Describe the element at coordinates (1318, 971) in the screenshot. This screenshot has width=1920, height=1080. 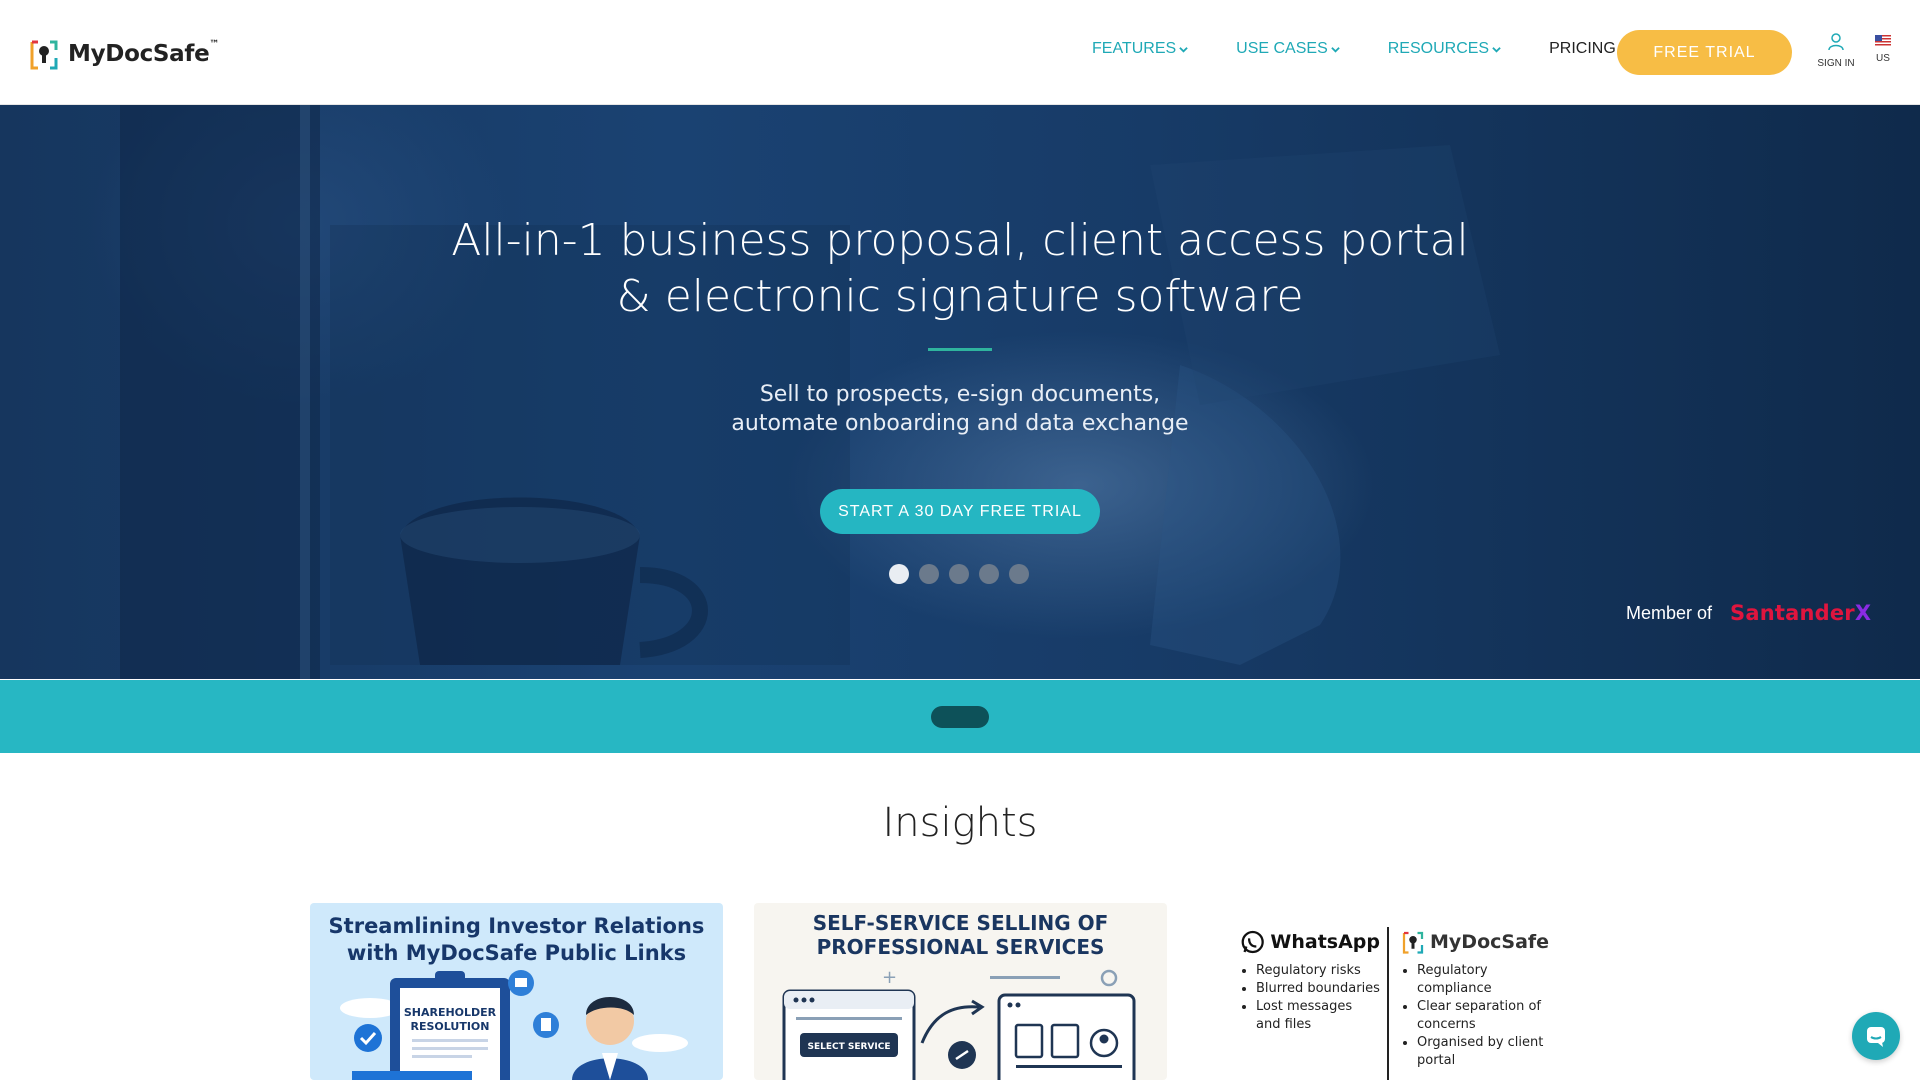
I see `list-item: Regulatory risks` at that location.